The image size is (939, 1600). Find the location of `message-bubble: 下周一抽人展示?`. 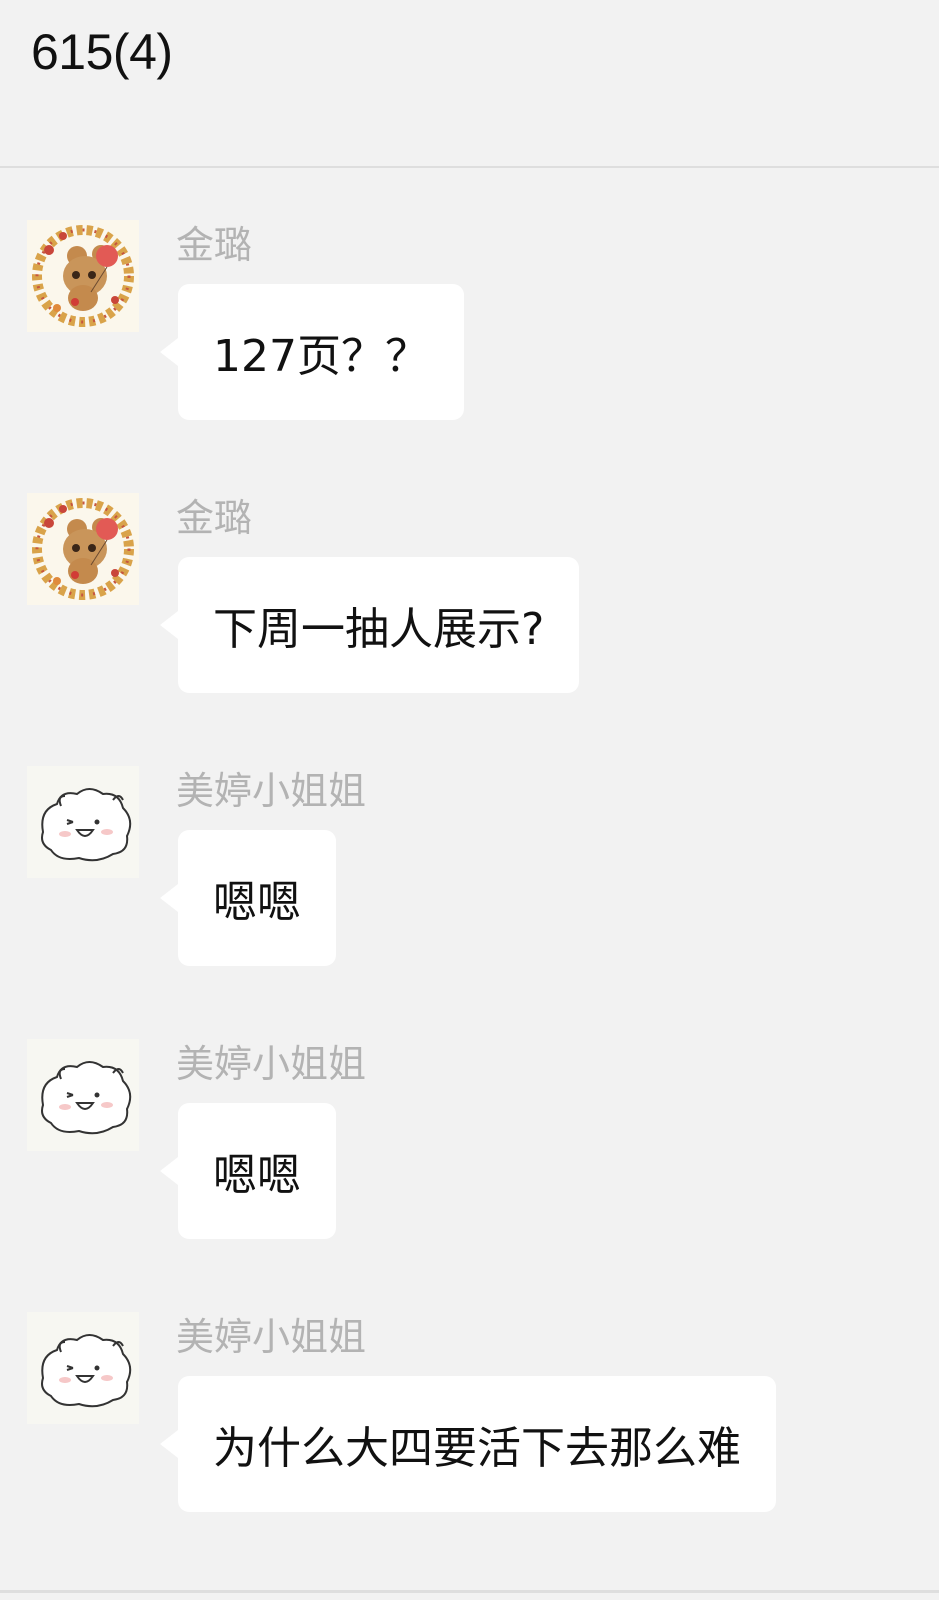

message-bubble: 下周一抽人展示? is located at coordinates (369, 625).